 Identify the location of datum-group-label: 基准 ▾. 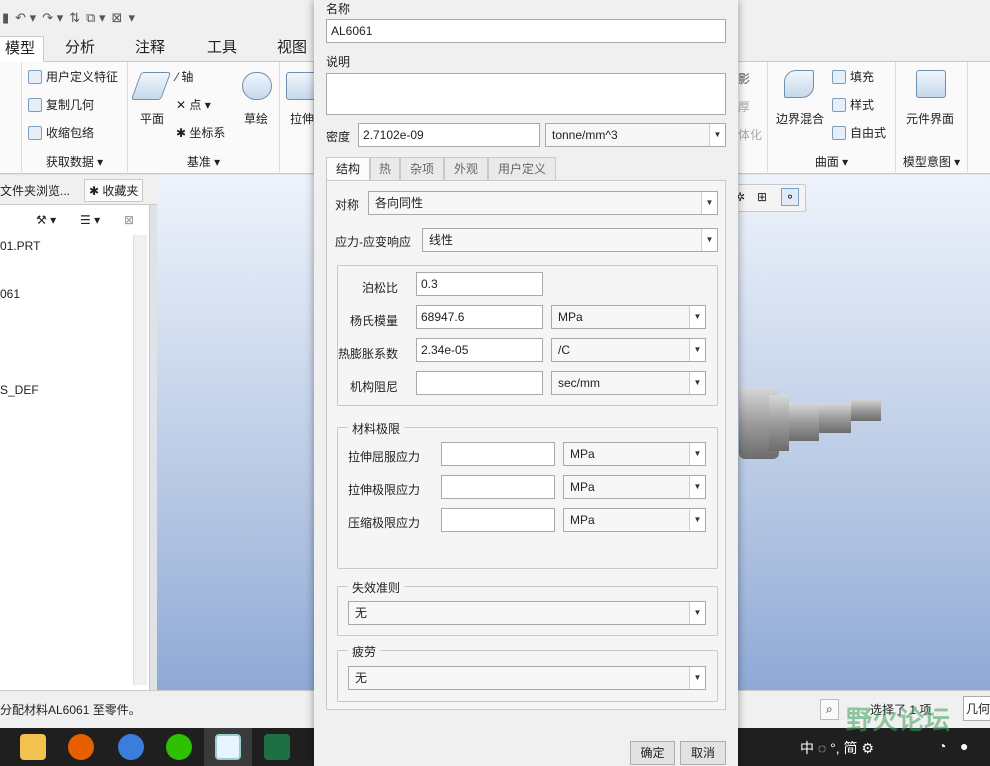
(203, 161).